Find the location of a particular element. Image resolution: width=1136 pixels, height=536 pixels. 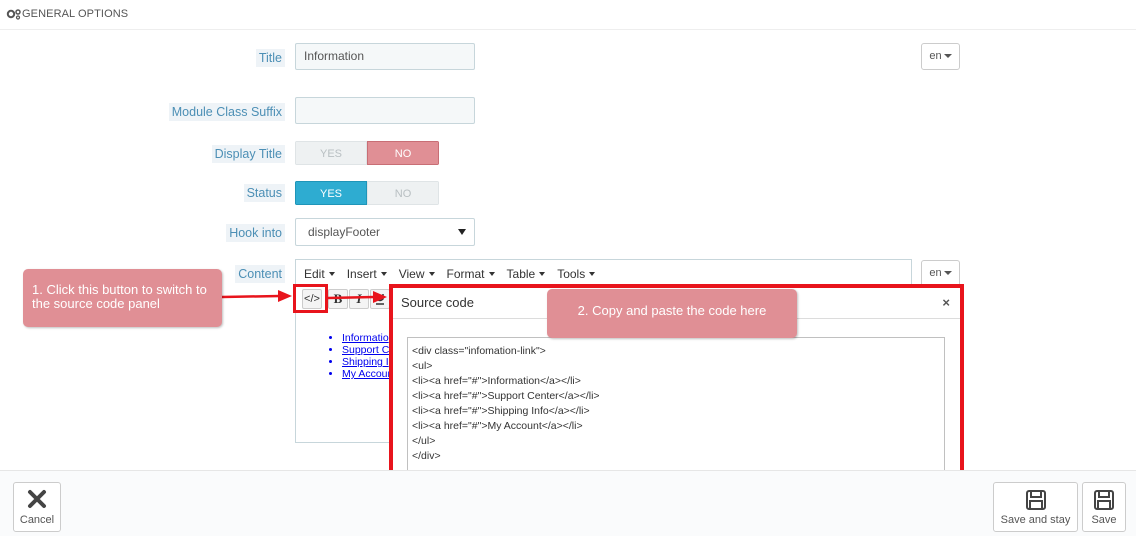

display-title-switch: YES NO is located at coordinates (367, 153).